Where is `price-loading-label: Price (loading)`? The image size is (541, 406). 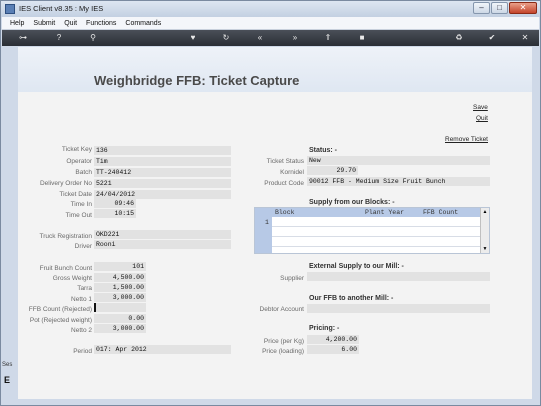
price-loading-label: Price (loading) is located at coordinates (283, 351).